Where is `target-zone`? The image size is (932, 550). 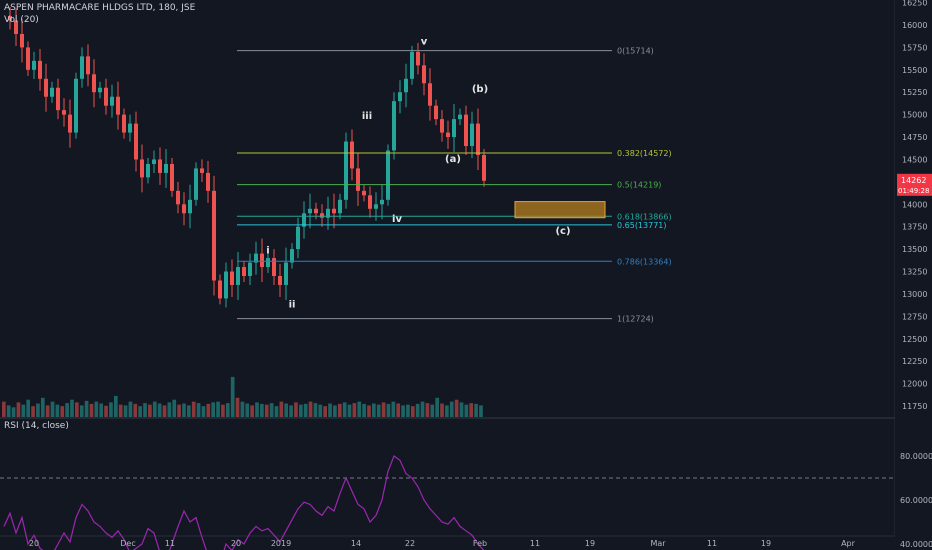 target-zone is located at coordinates (560, 210).